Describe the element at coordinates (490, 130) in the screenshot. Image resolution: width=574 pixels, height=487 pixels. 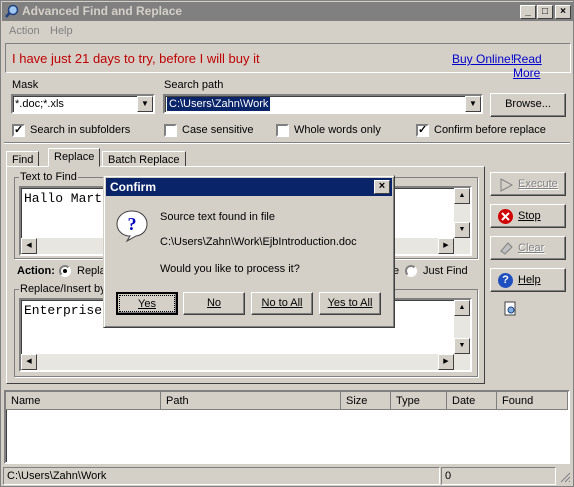
I see `confirm-replace-label: Confirm before replace` at that location.